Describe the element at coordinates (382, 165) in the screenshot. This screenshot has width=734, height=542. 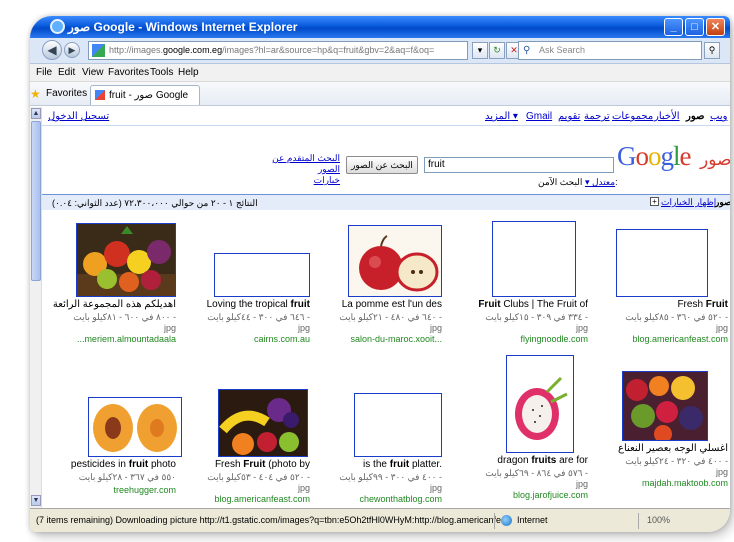
I see `search-images-button: البحث عن الصور` at that location.